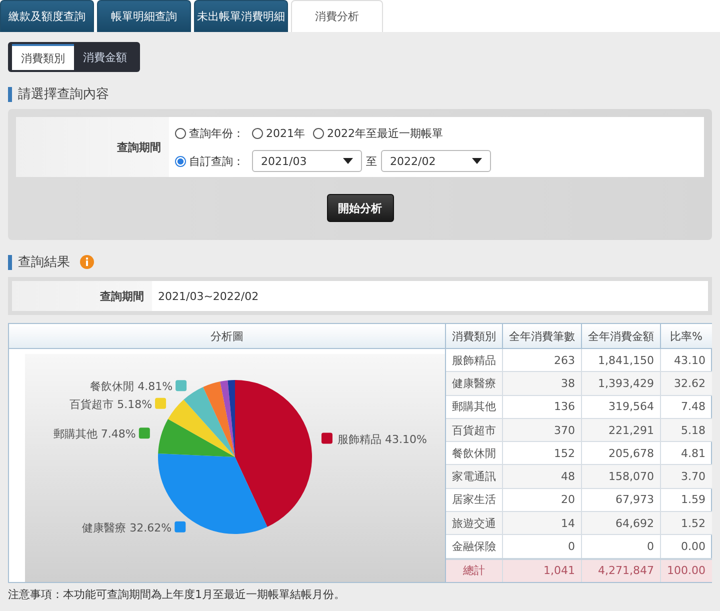  I want to click on slice-label: 服飾精品 43.10%, so click(382, 439).